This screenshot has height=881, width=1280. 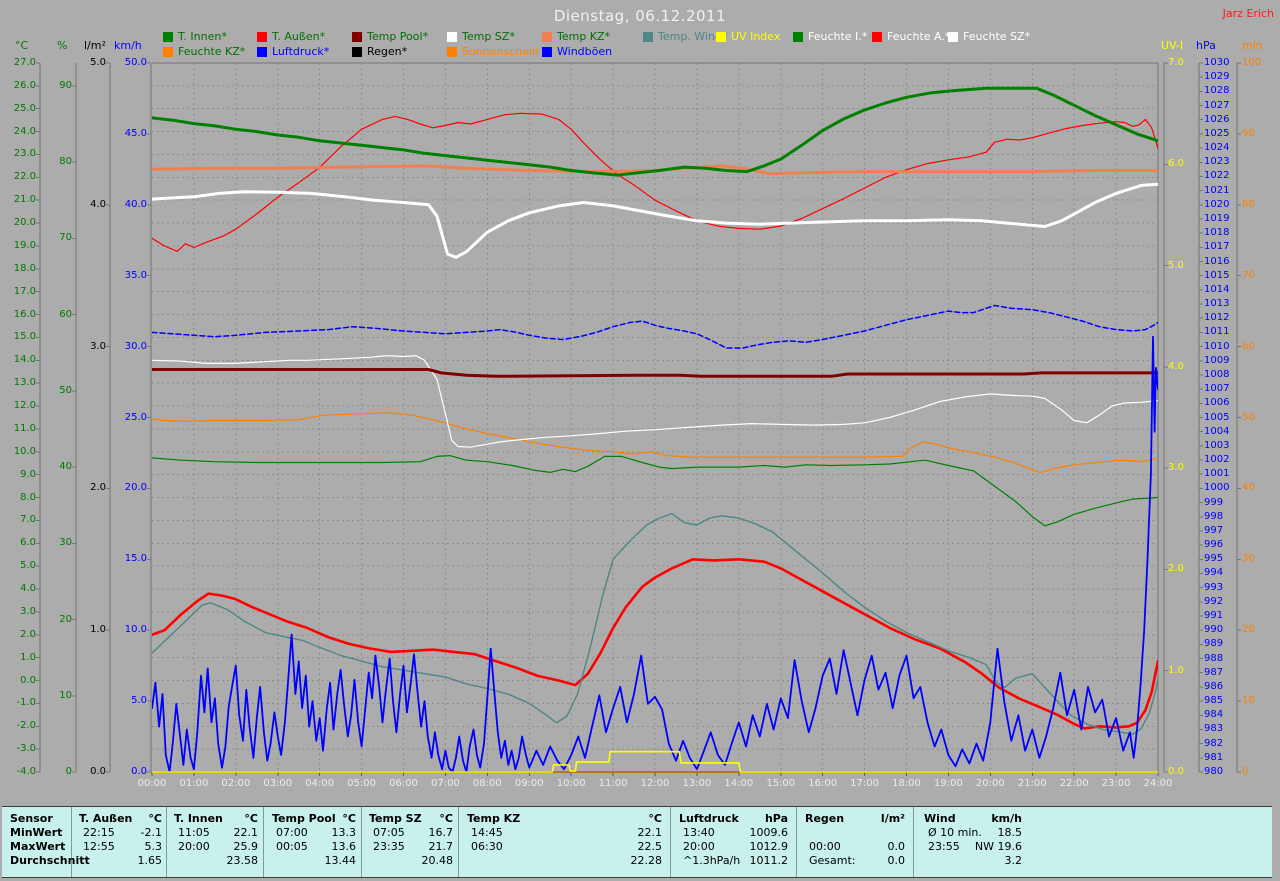 I want to click on axis-tick-label-lm2: 4.0, so click(x=98, y=204).